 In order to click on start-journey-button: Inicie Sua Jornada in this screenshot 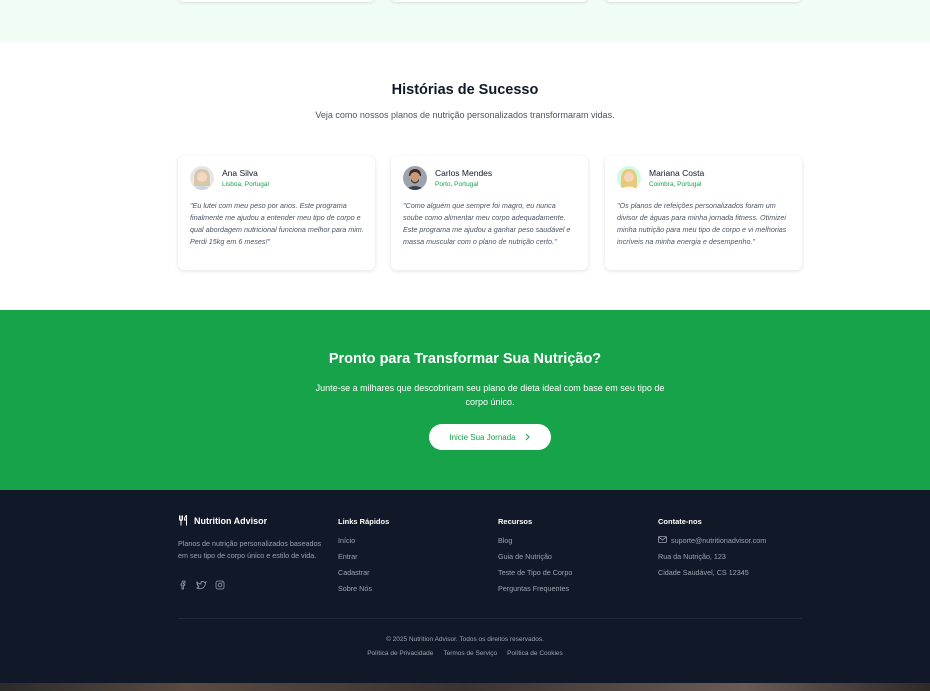, I will do `click(490, 437)`.